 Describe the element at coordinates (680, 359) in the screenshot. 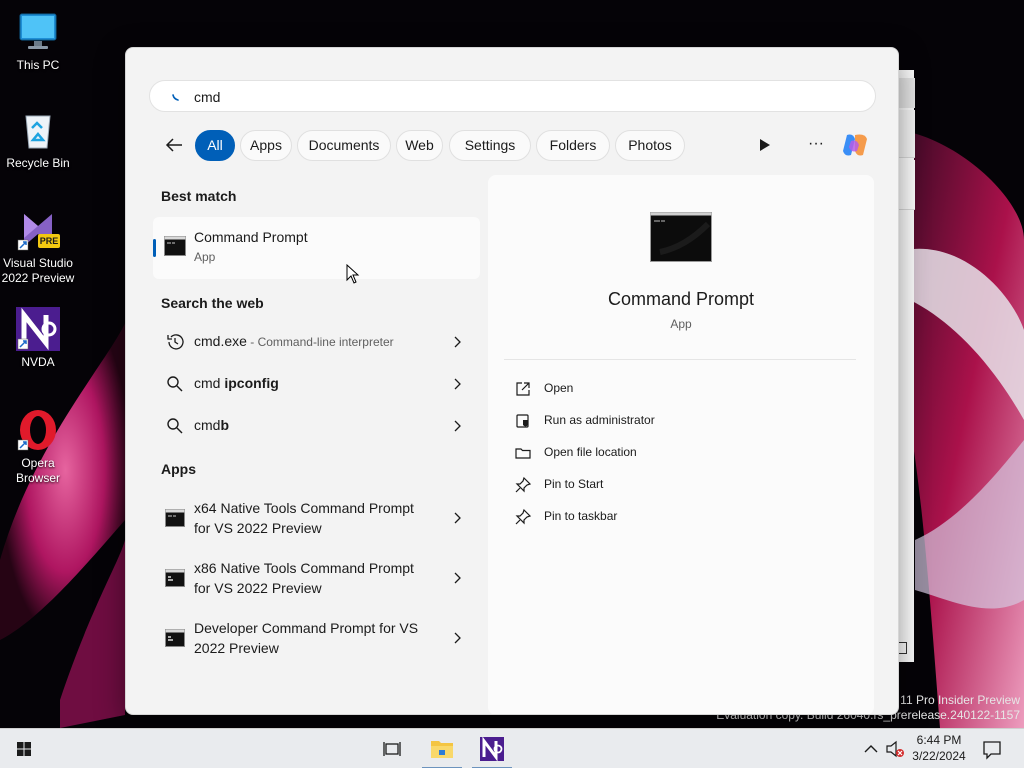

I see `details-divider` at that location.